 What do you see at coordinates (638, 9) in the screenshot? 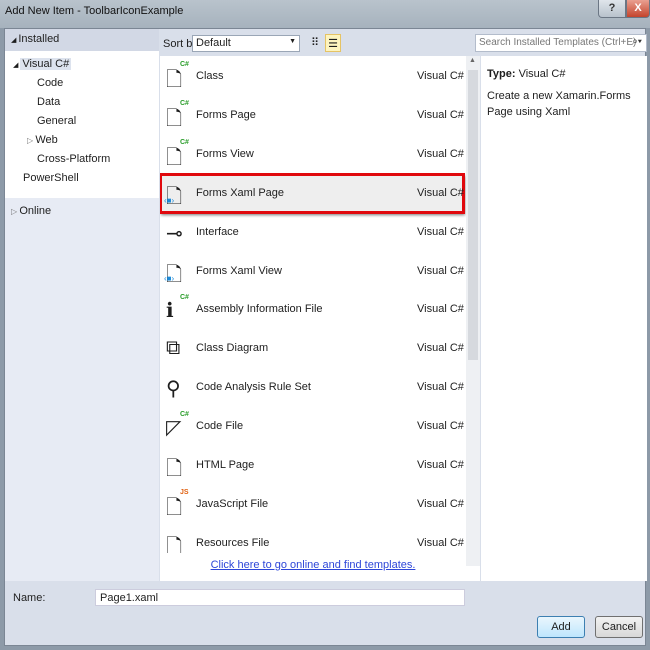
I see `close-button: X` at bounding box center [638, 9].